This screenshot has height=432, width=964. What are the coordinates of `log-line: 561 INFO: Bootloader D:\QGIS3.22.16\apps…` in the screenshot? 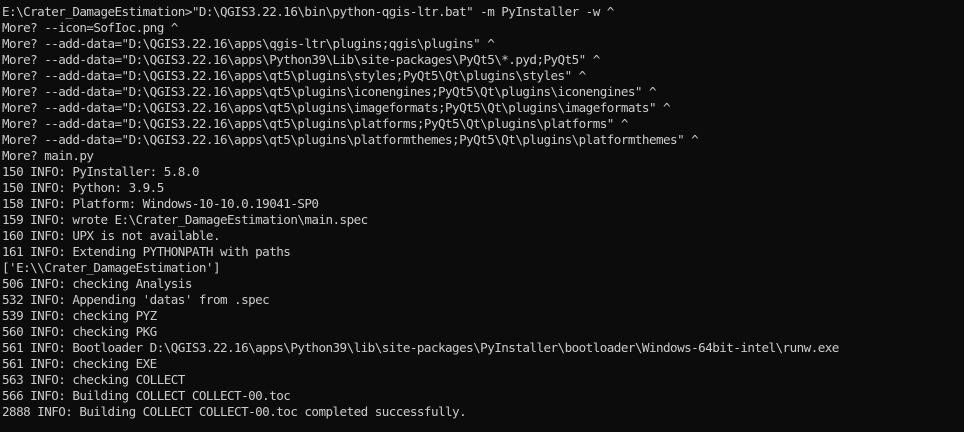 It's located at (420, 347).